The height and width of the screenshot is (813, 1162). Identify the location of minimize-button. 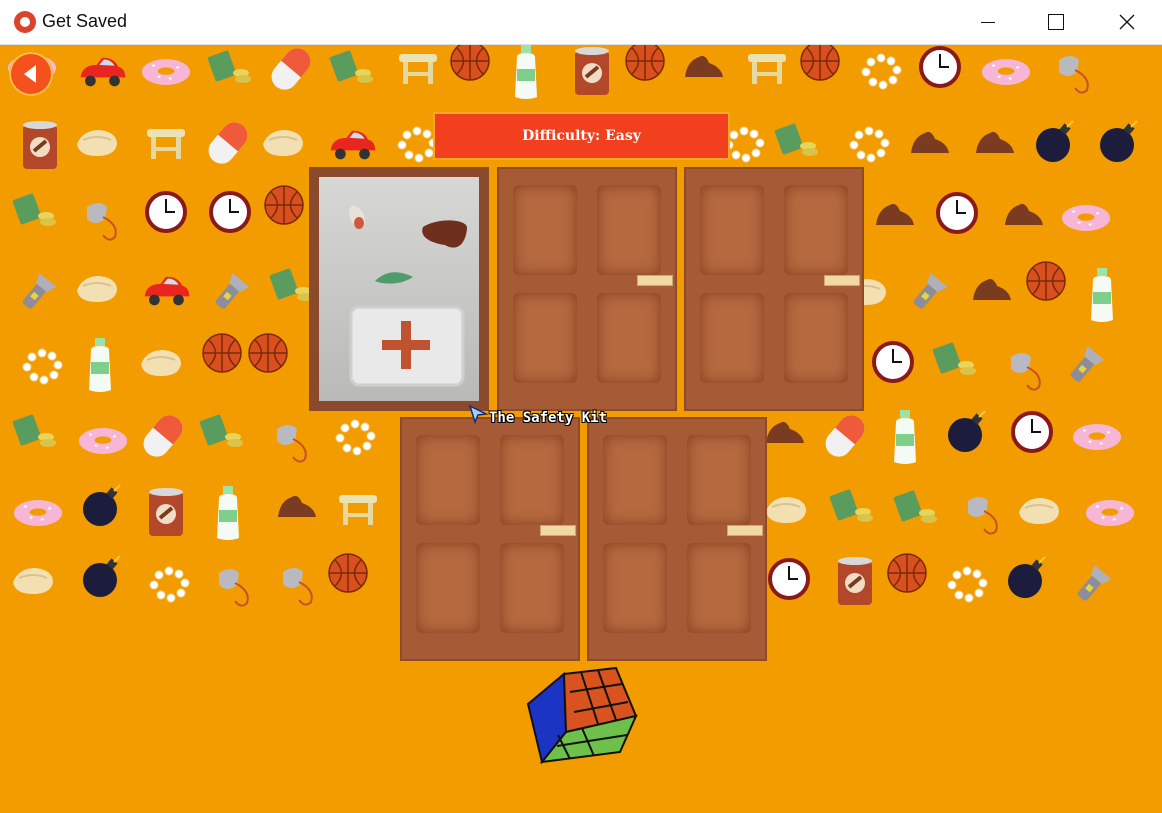
(988, 22).